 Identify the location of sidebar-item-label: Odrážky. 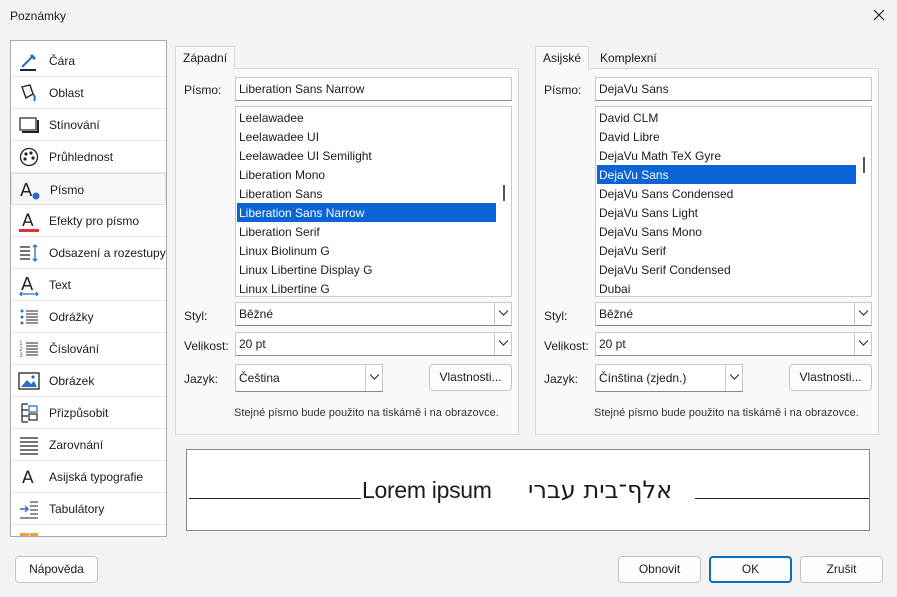
(71, 317).